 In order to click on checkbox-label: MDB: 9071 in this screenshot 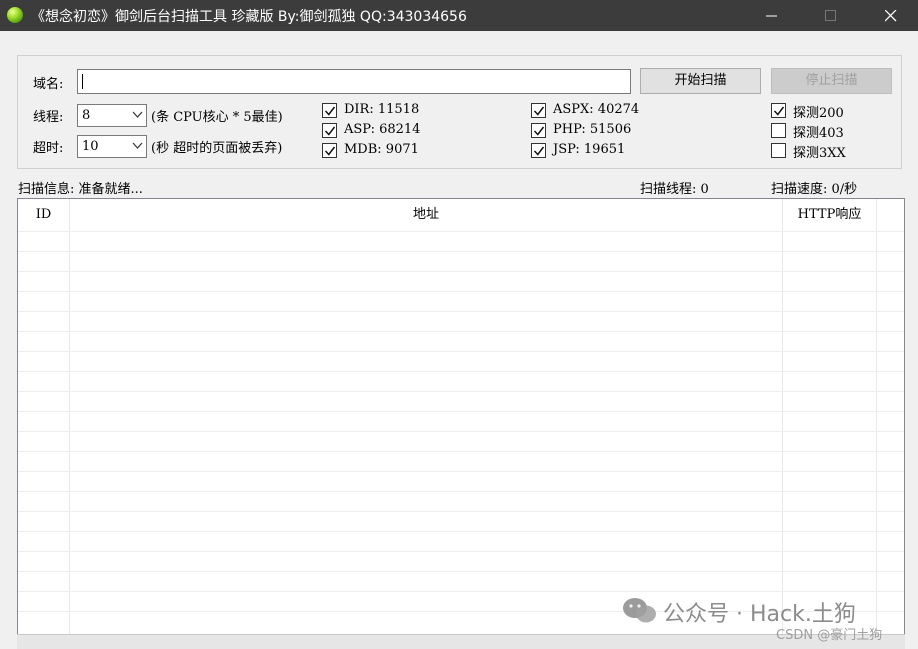, I will do `click(381, 149)`.